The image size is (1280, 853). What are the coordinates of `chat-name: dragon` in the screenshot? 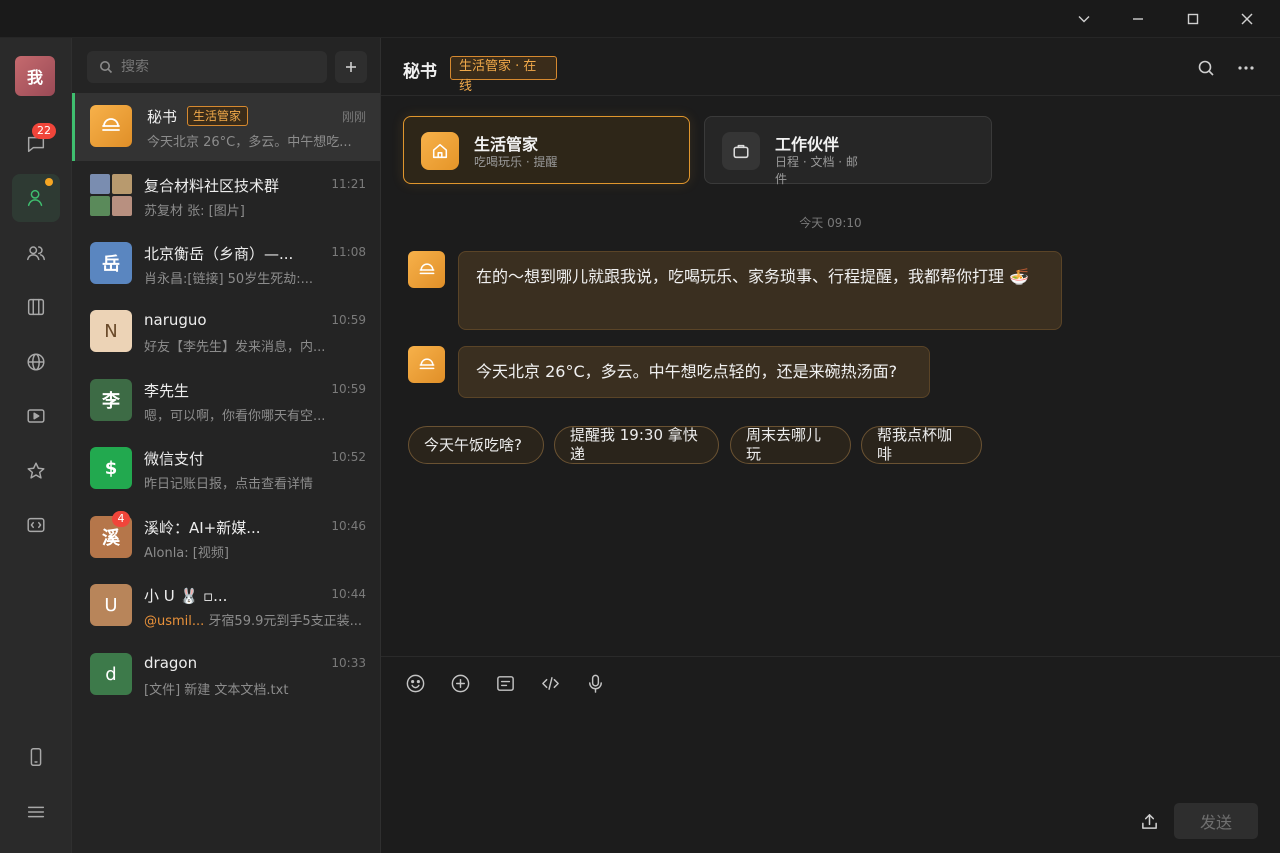 It's located at (171, 663).